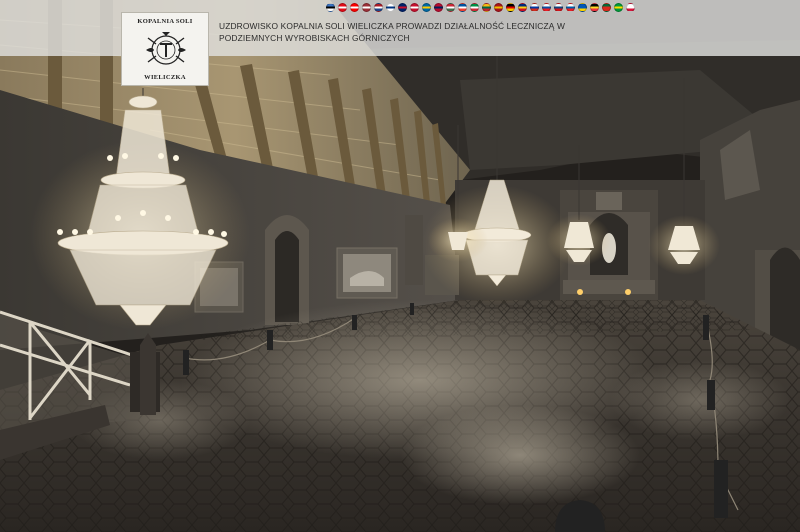 This screenshot has width=800, height=532. I want to click on flag-sweden-icon, so click(426, 7).